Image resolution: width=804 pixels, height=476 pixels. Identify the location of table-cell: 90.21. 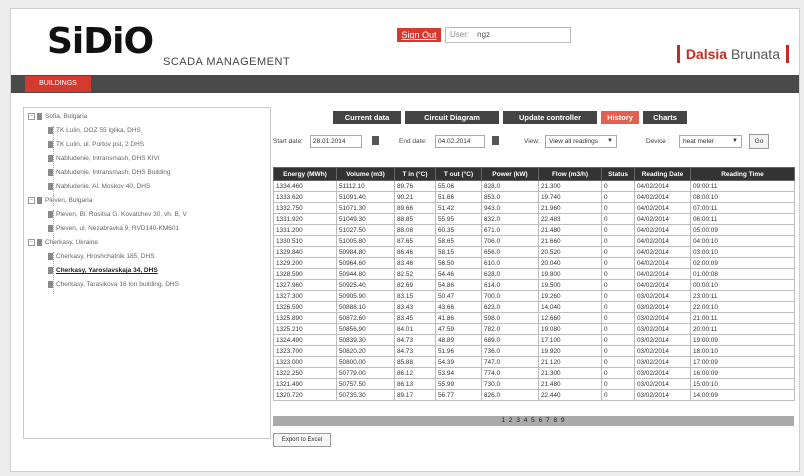
(415, 197).